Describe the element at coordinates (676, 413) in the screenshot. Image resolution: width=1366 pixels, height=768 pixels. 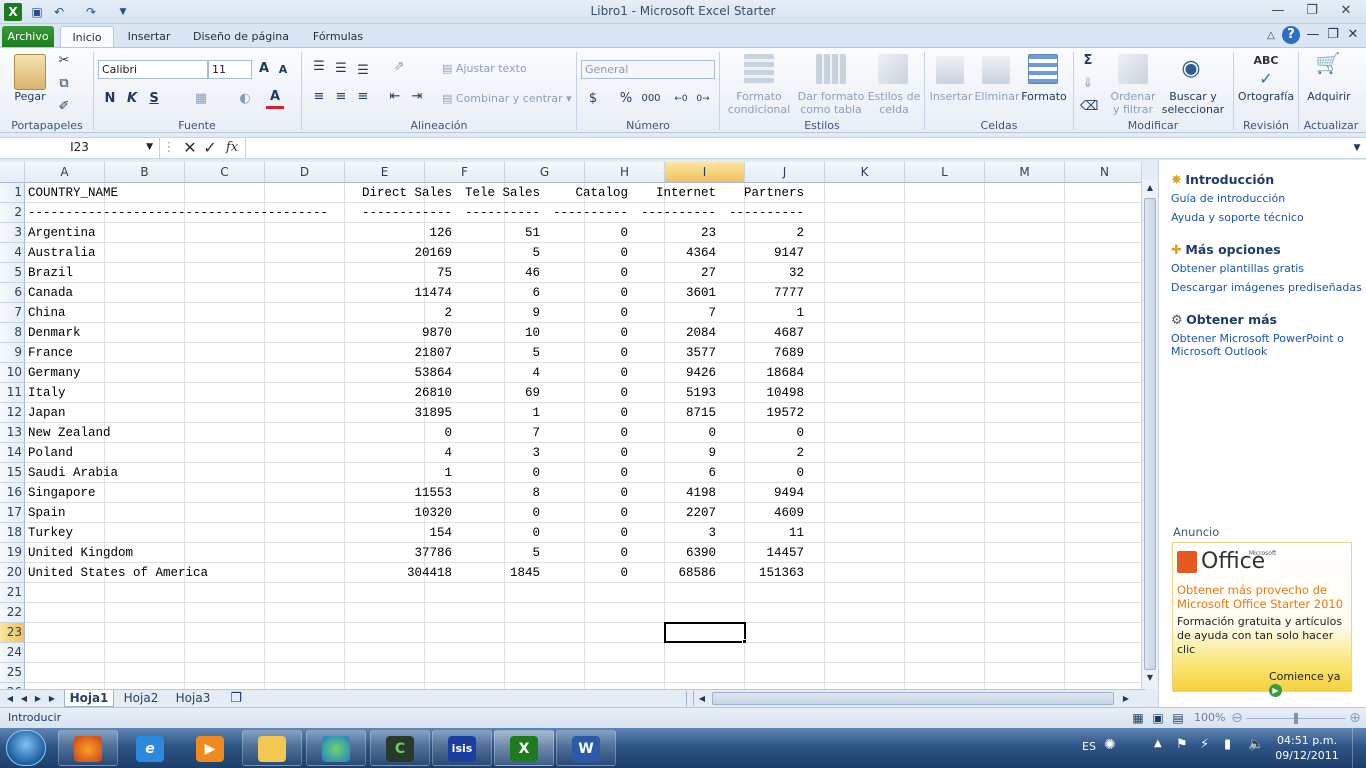
I see `cell-internet: 8715` at that location.